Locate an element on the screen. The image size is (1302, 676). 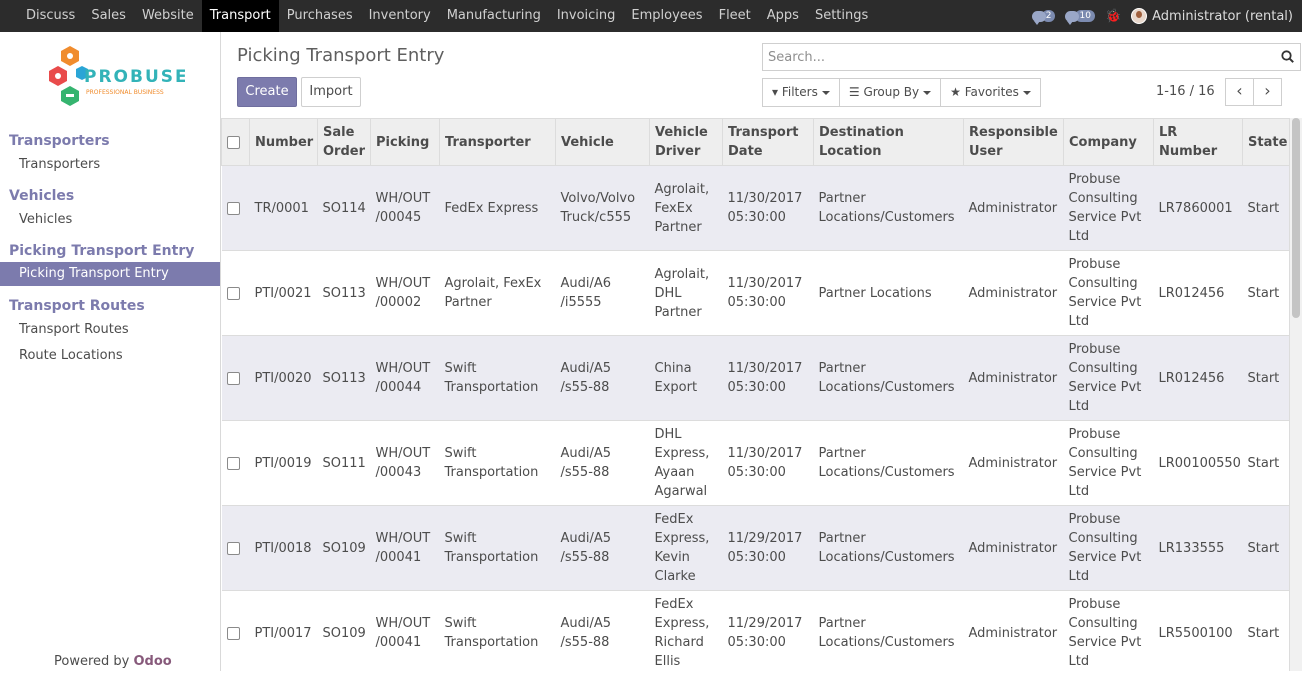
column-header: Number is located at coordinates (283, 142).